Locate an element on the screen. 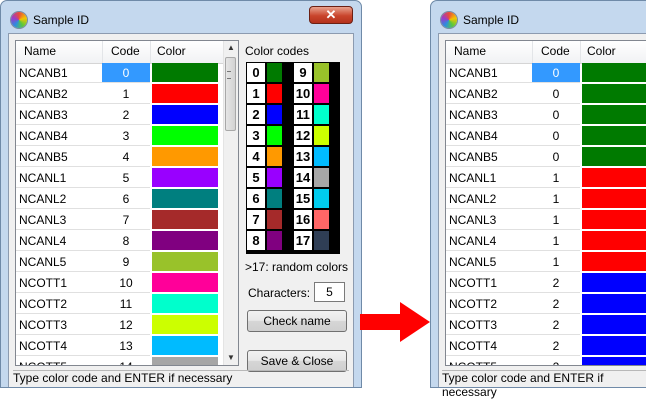  table-row: NCOTT2 11 is located at coordinates (120, 304).